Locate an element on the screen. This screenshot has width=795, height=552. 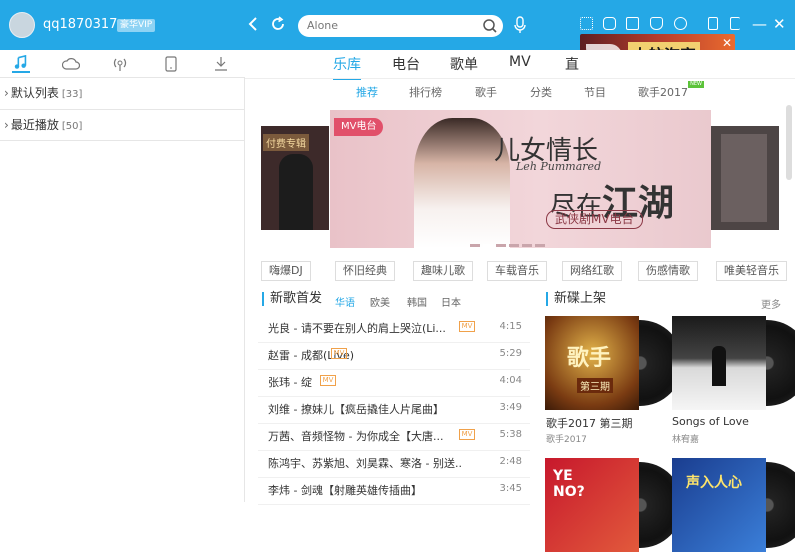
subtab-singer2017: 歌手2017 NEW is located at coordinates (671, 90).